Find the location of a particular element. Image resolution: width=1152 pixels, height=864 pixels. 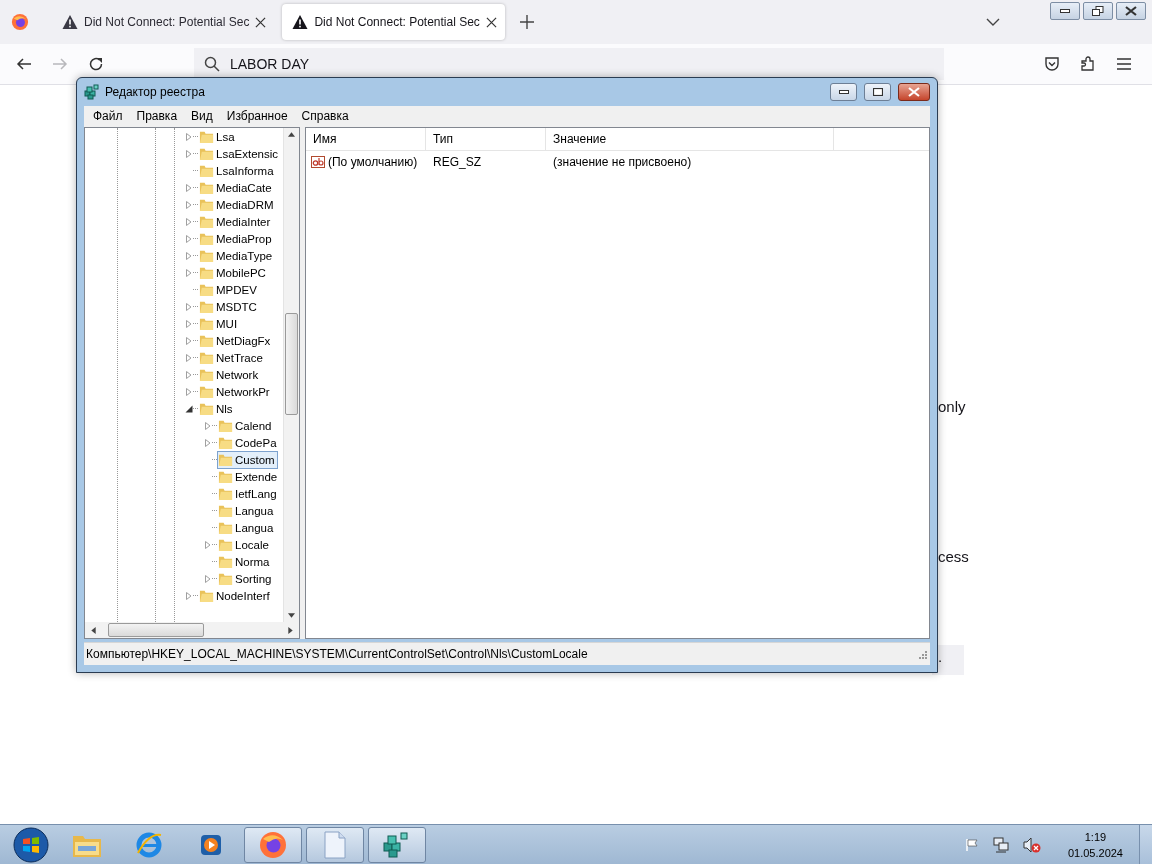

tree-item: IetfLang is located at coordinates (248, 493).